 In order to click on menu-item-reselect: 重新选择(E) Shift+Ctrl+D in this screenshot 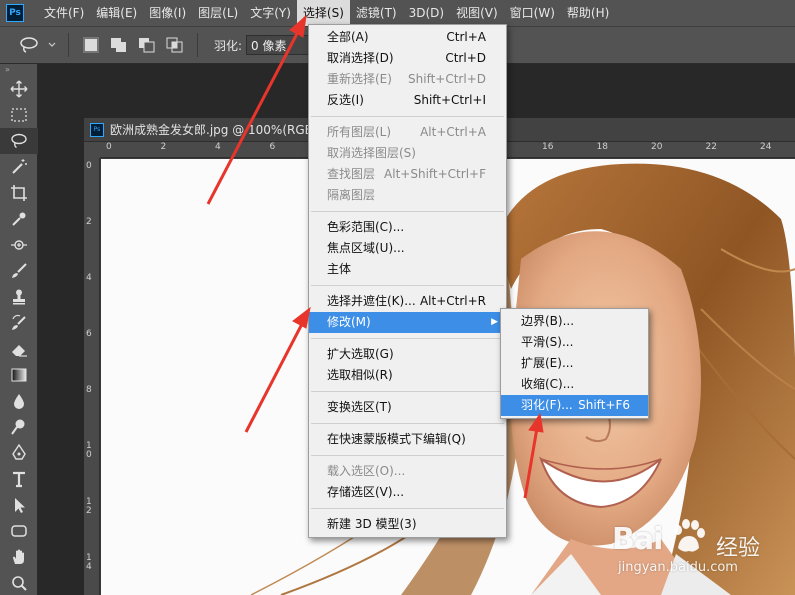, I will do `click(407, 79)`.